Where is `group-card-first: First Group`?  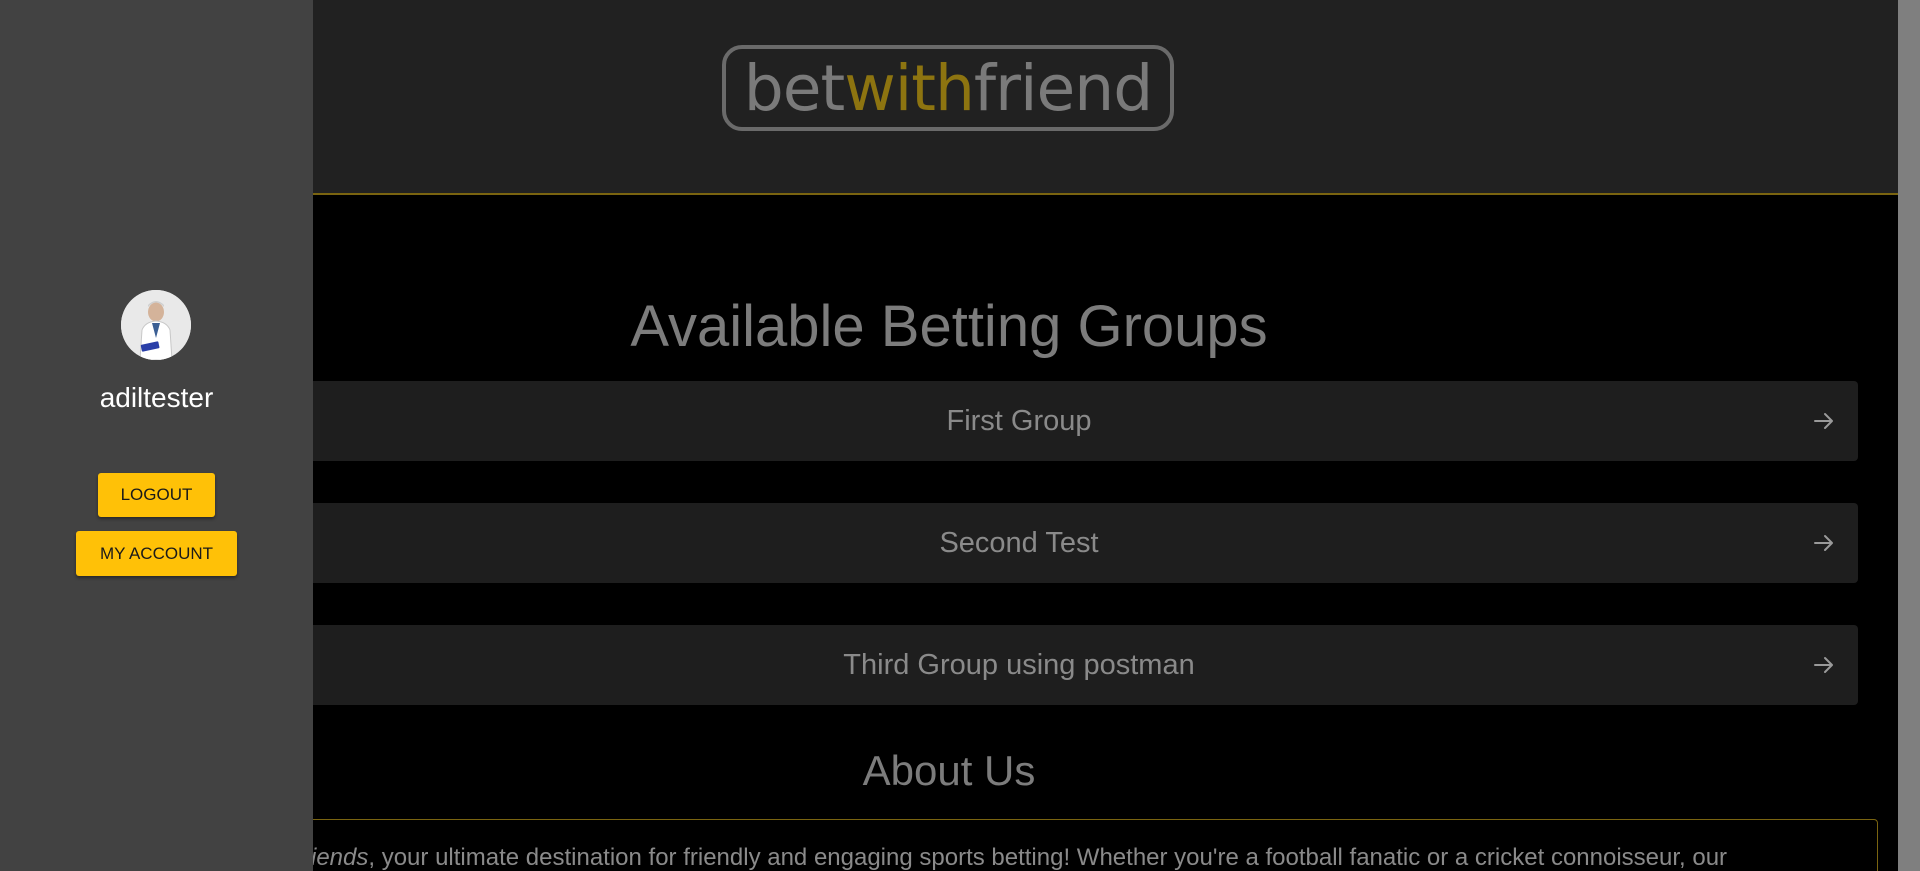 group-card-first: First Group is located at coordinates (1019, 421).